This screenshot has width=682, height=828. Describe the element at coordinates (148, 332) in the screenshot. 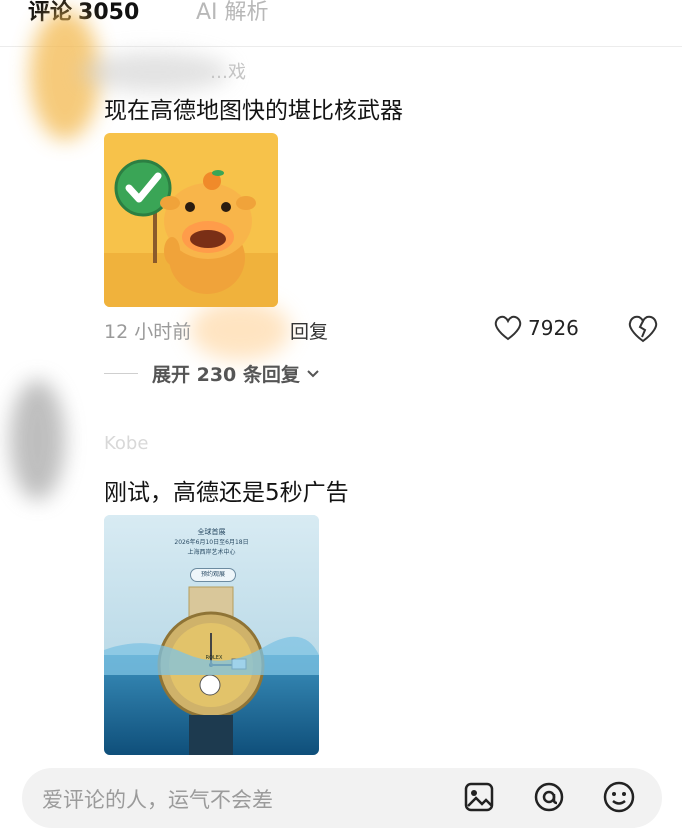

I see `comment-time: 12 小时前` at that location.